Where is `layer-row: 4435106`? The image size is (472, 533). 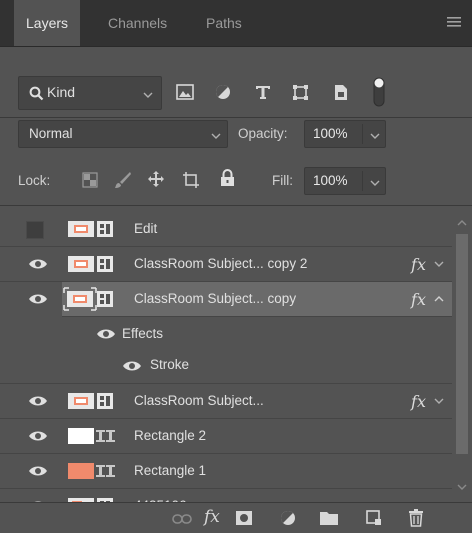
layer-row: 4435106 is located at coordinates (226, 495).